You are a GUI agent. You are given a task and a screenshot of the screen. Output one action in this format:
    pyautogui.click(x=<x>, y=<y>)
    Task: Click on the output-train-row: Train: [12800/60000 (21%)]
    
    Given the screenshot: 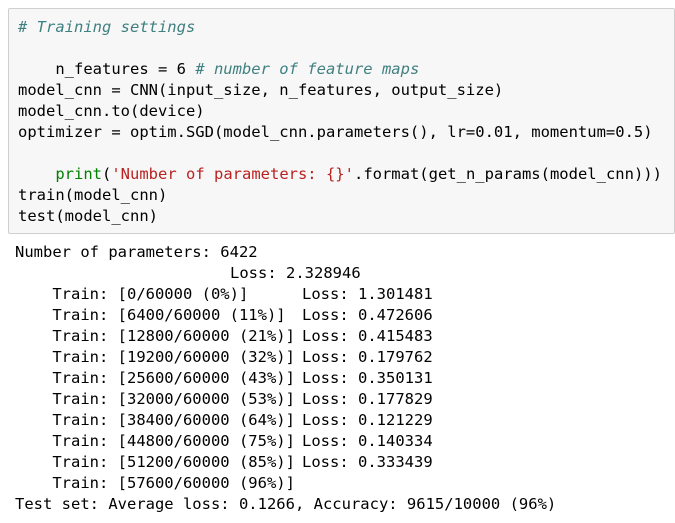 What is the action you would take?
    pyautogui.click(x=155, y=325)
    